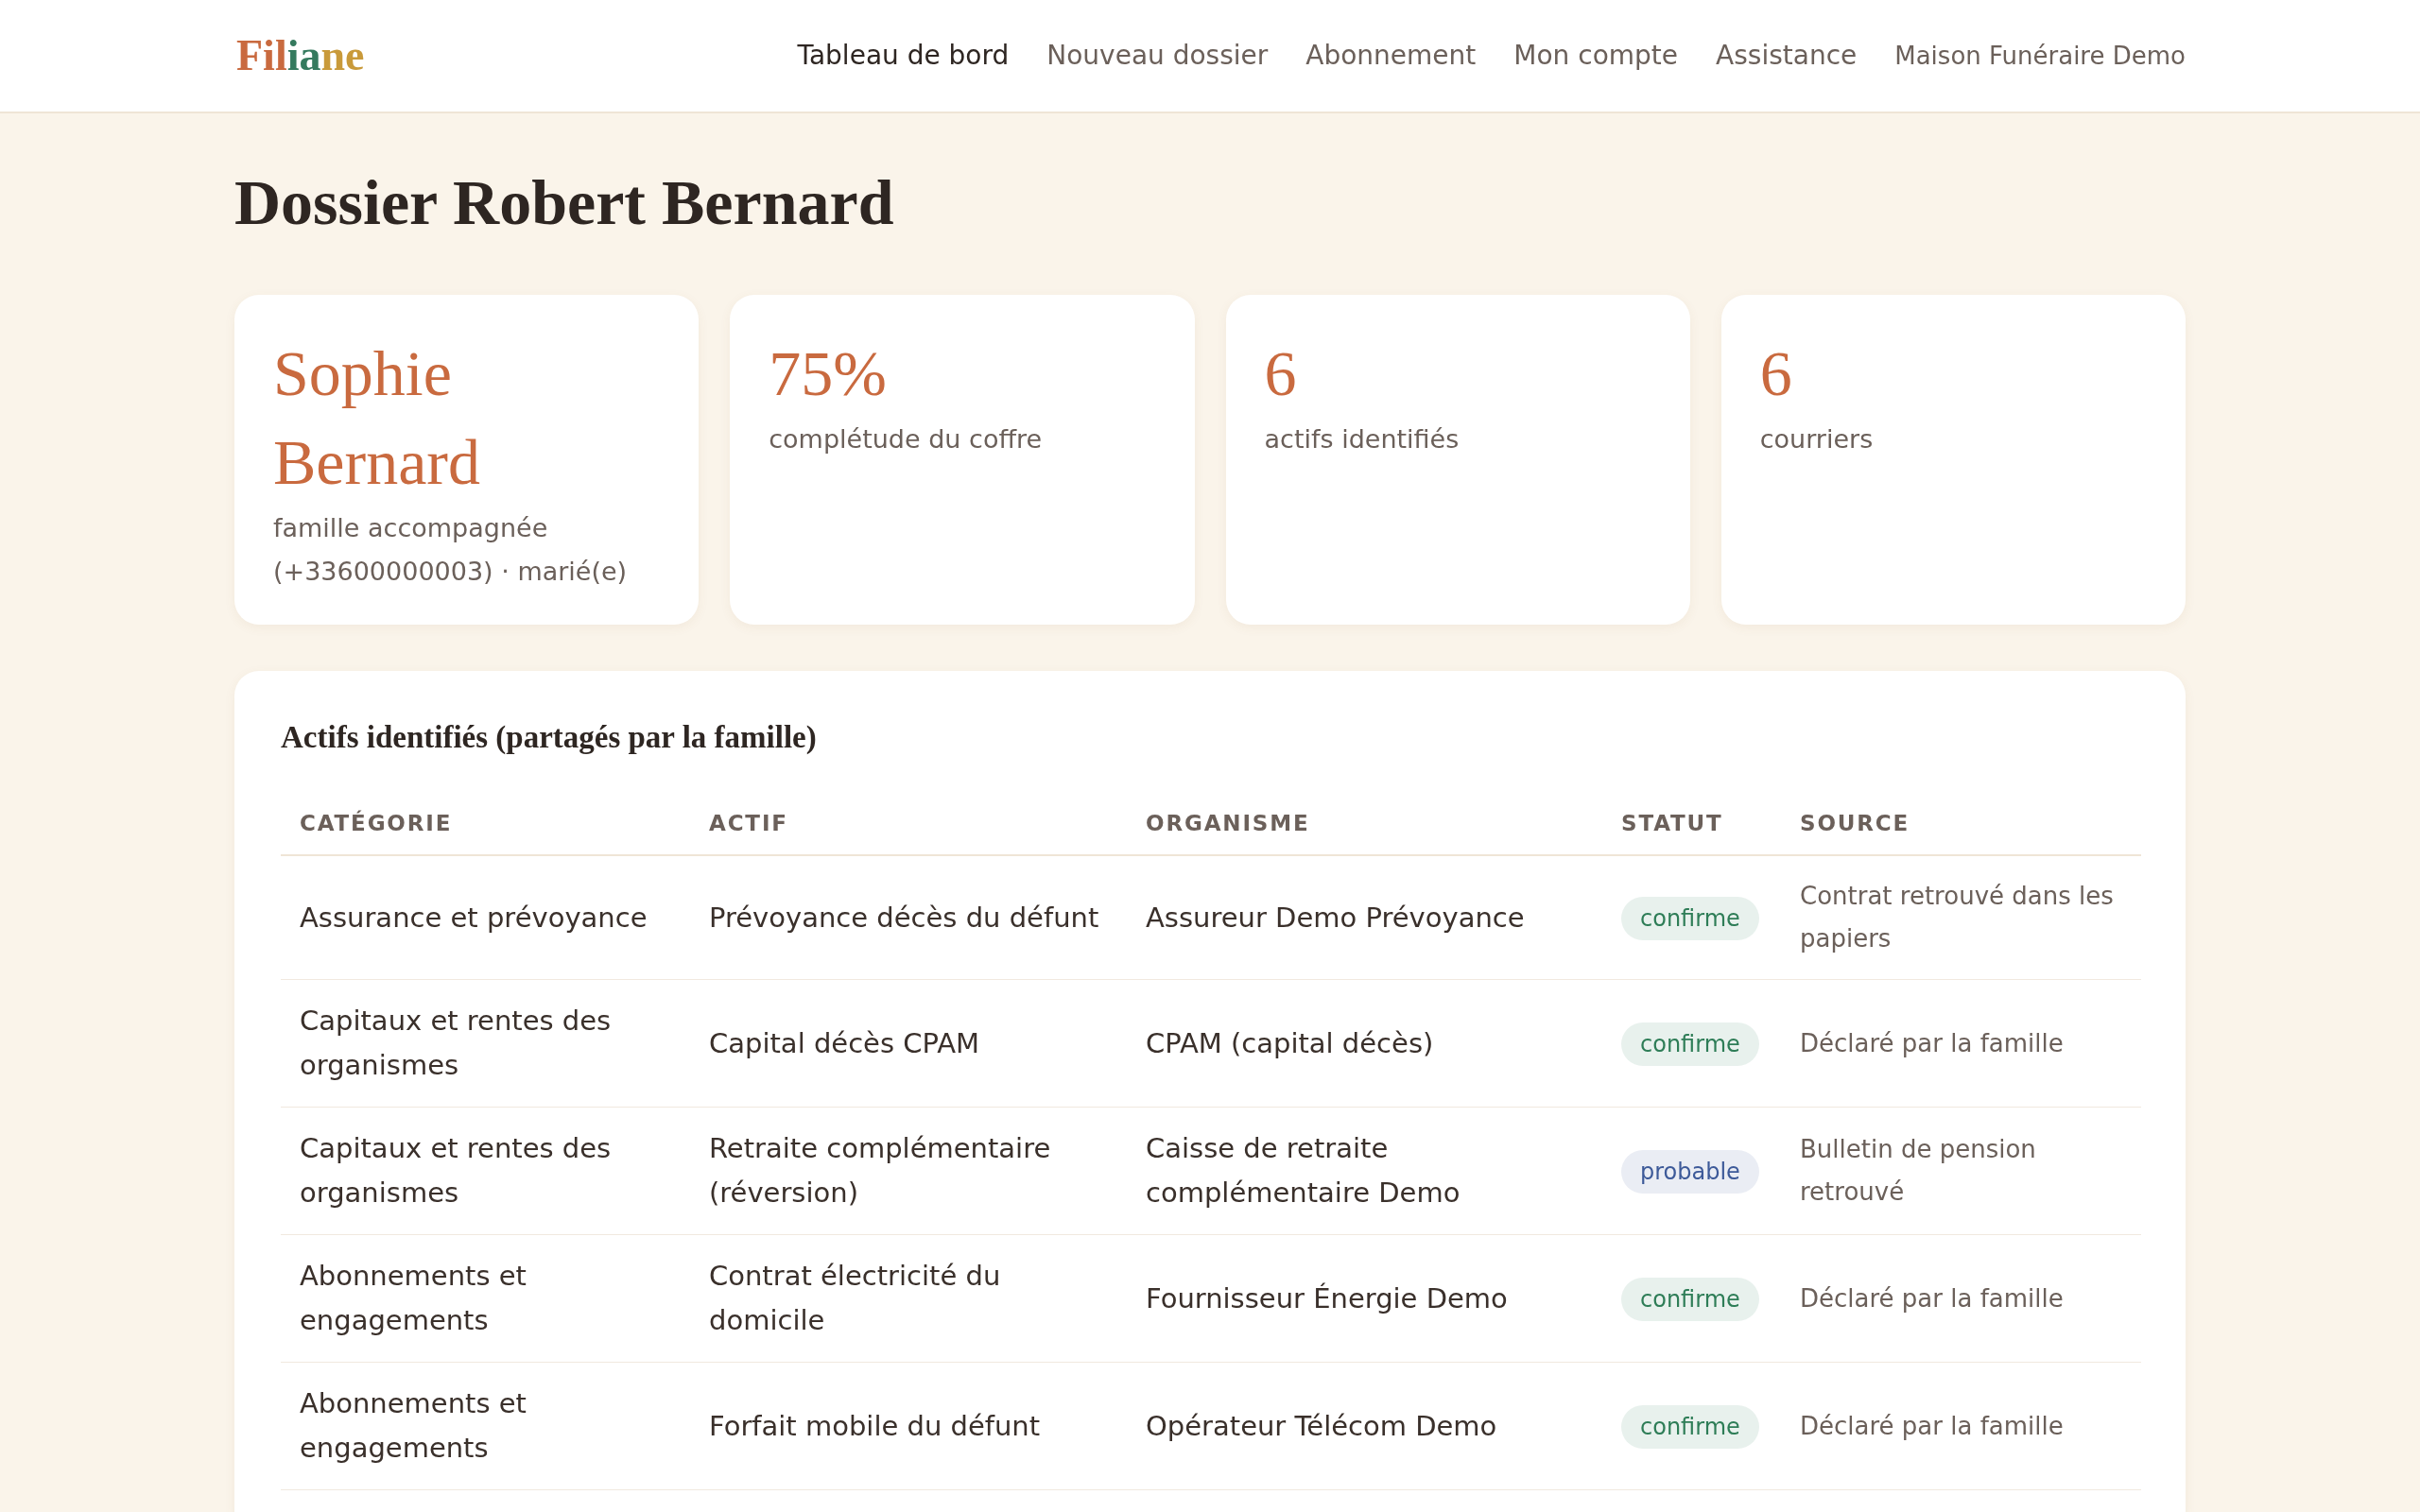 This screenshot has width=2420, height=1512. What do you see at coordinates (1961, 1171) in the screenshot?
I see `source-cell: Bulletin de pension retrouvé` at bounding box center [1961, 1171].